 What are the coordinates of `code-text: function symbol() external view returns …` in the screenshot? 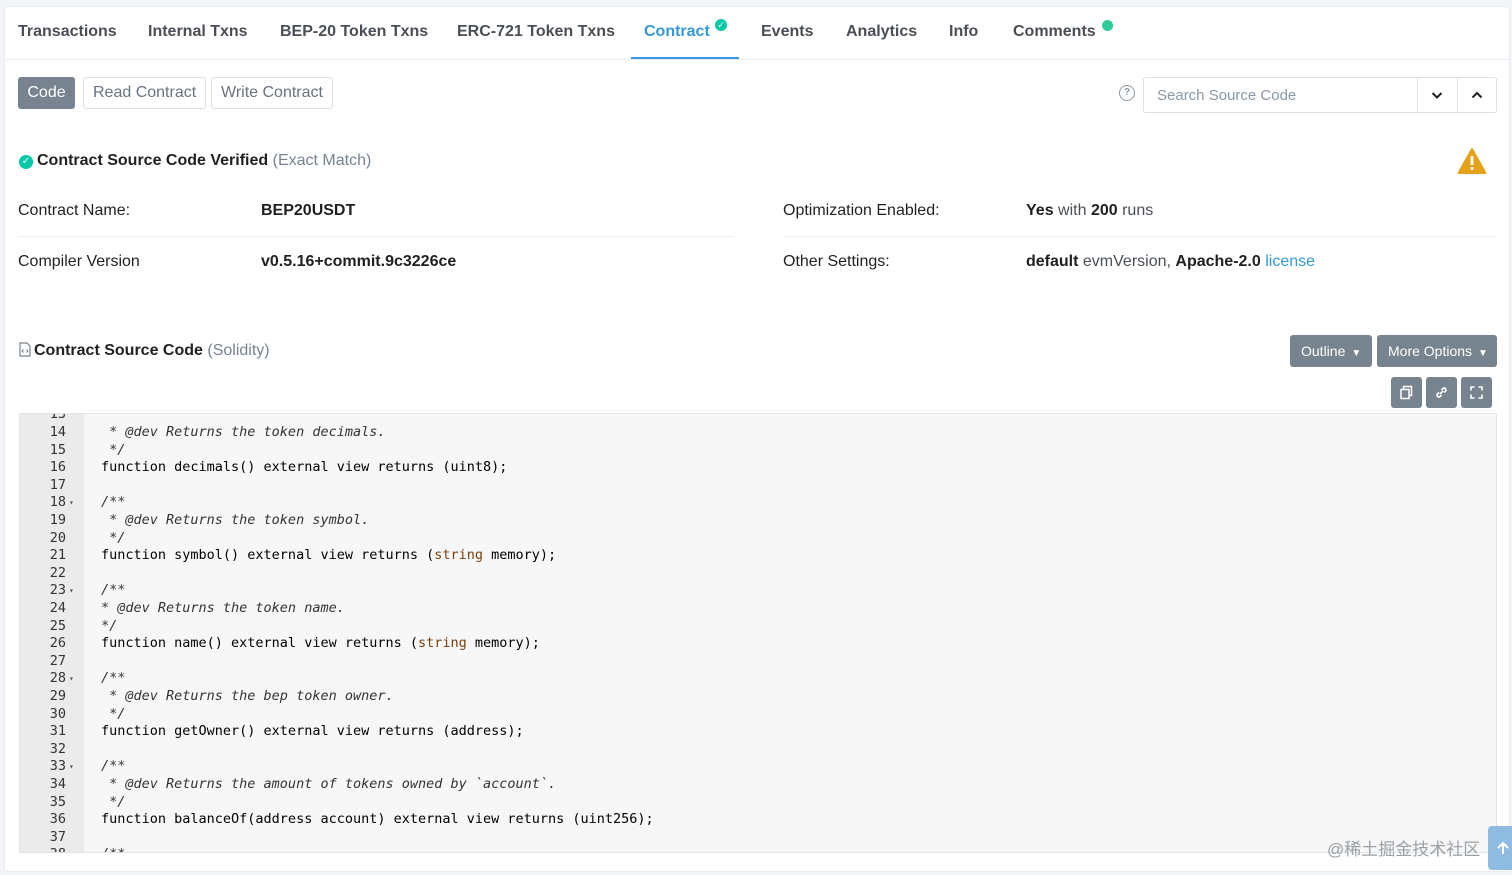 It's located at (329, 555).